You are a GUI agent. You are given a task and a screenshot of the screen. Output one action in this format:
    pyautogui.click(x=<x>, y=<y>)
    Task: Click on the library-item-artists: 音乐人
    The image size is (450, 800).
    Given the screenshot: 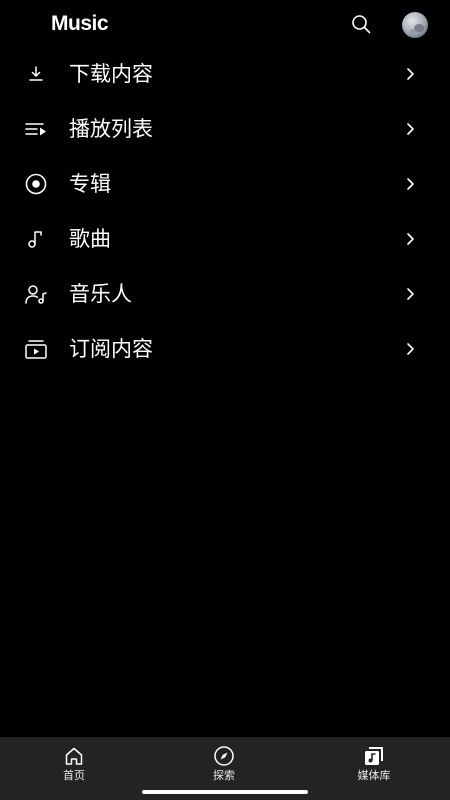 What is the action you would take?
    pyautogui.click(x=225, y=294)
    